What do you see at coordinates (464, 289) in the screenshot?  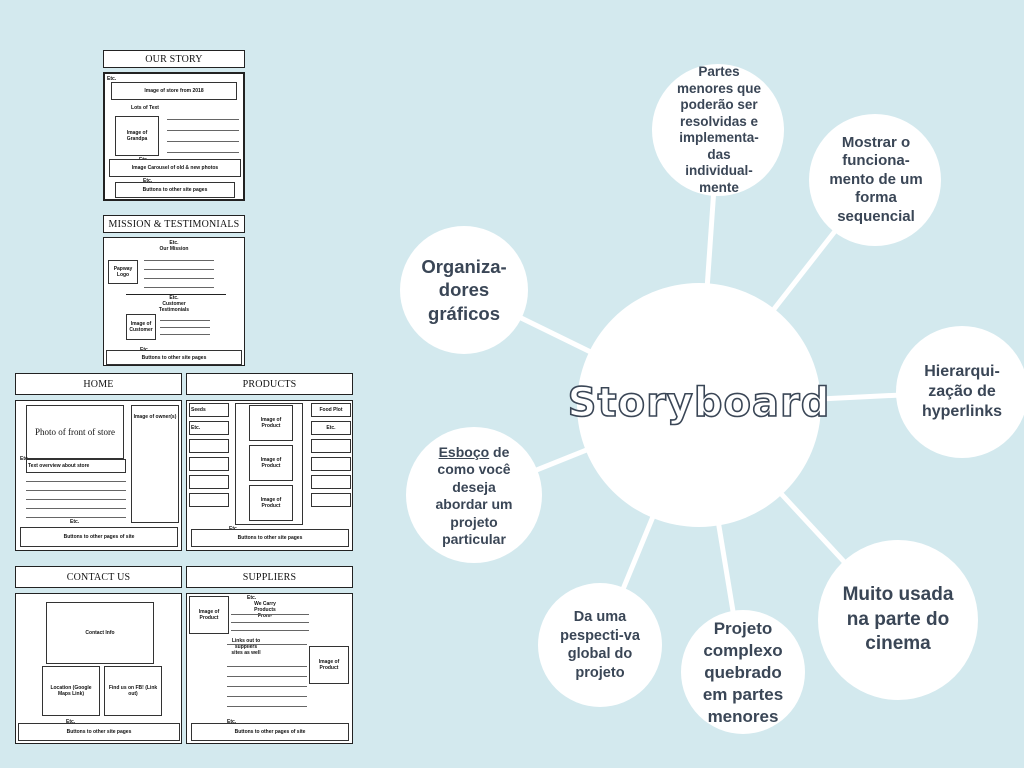 I see `node-organiza-label: Organiza-dores gráficos` at bounding box center [464, 289].